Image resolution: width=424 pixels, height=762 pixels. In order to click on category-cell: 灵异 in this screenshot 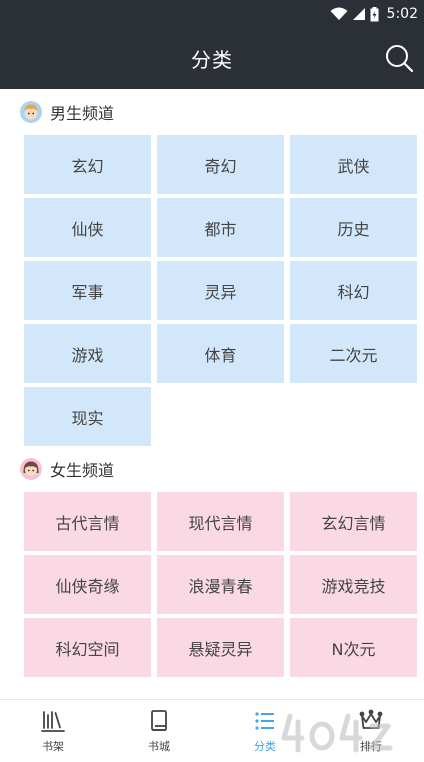, I will do `click(220, 290)`.